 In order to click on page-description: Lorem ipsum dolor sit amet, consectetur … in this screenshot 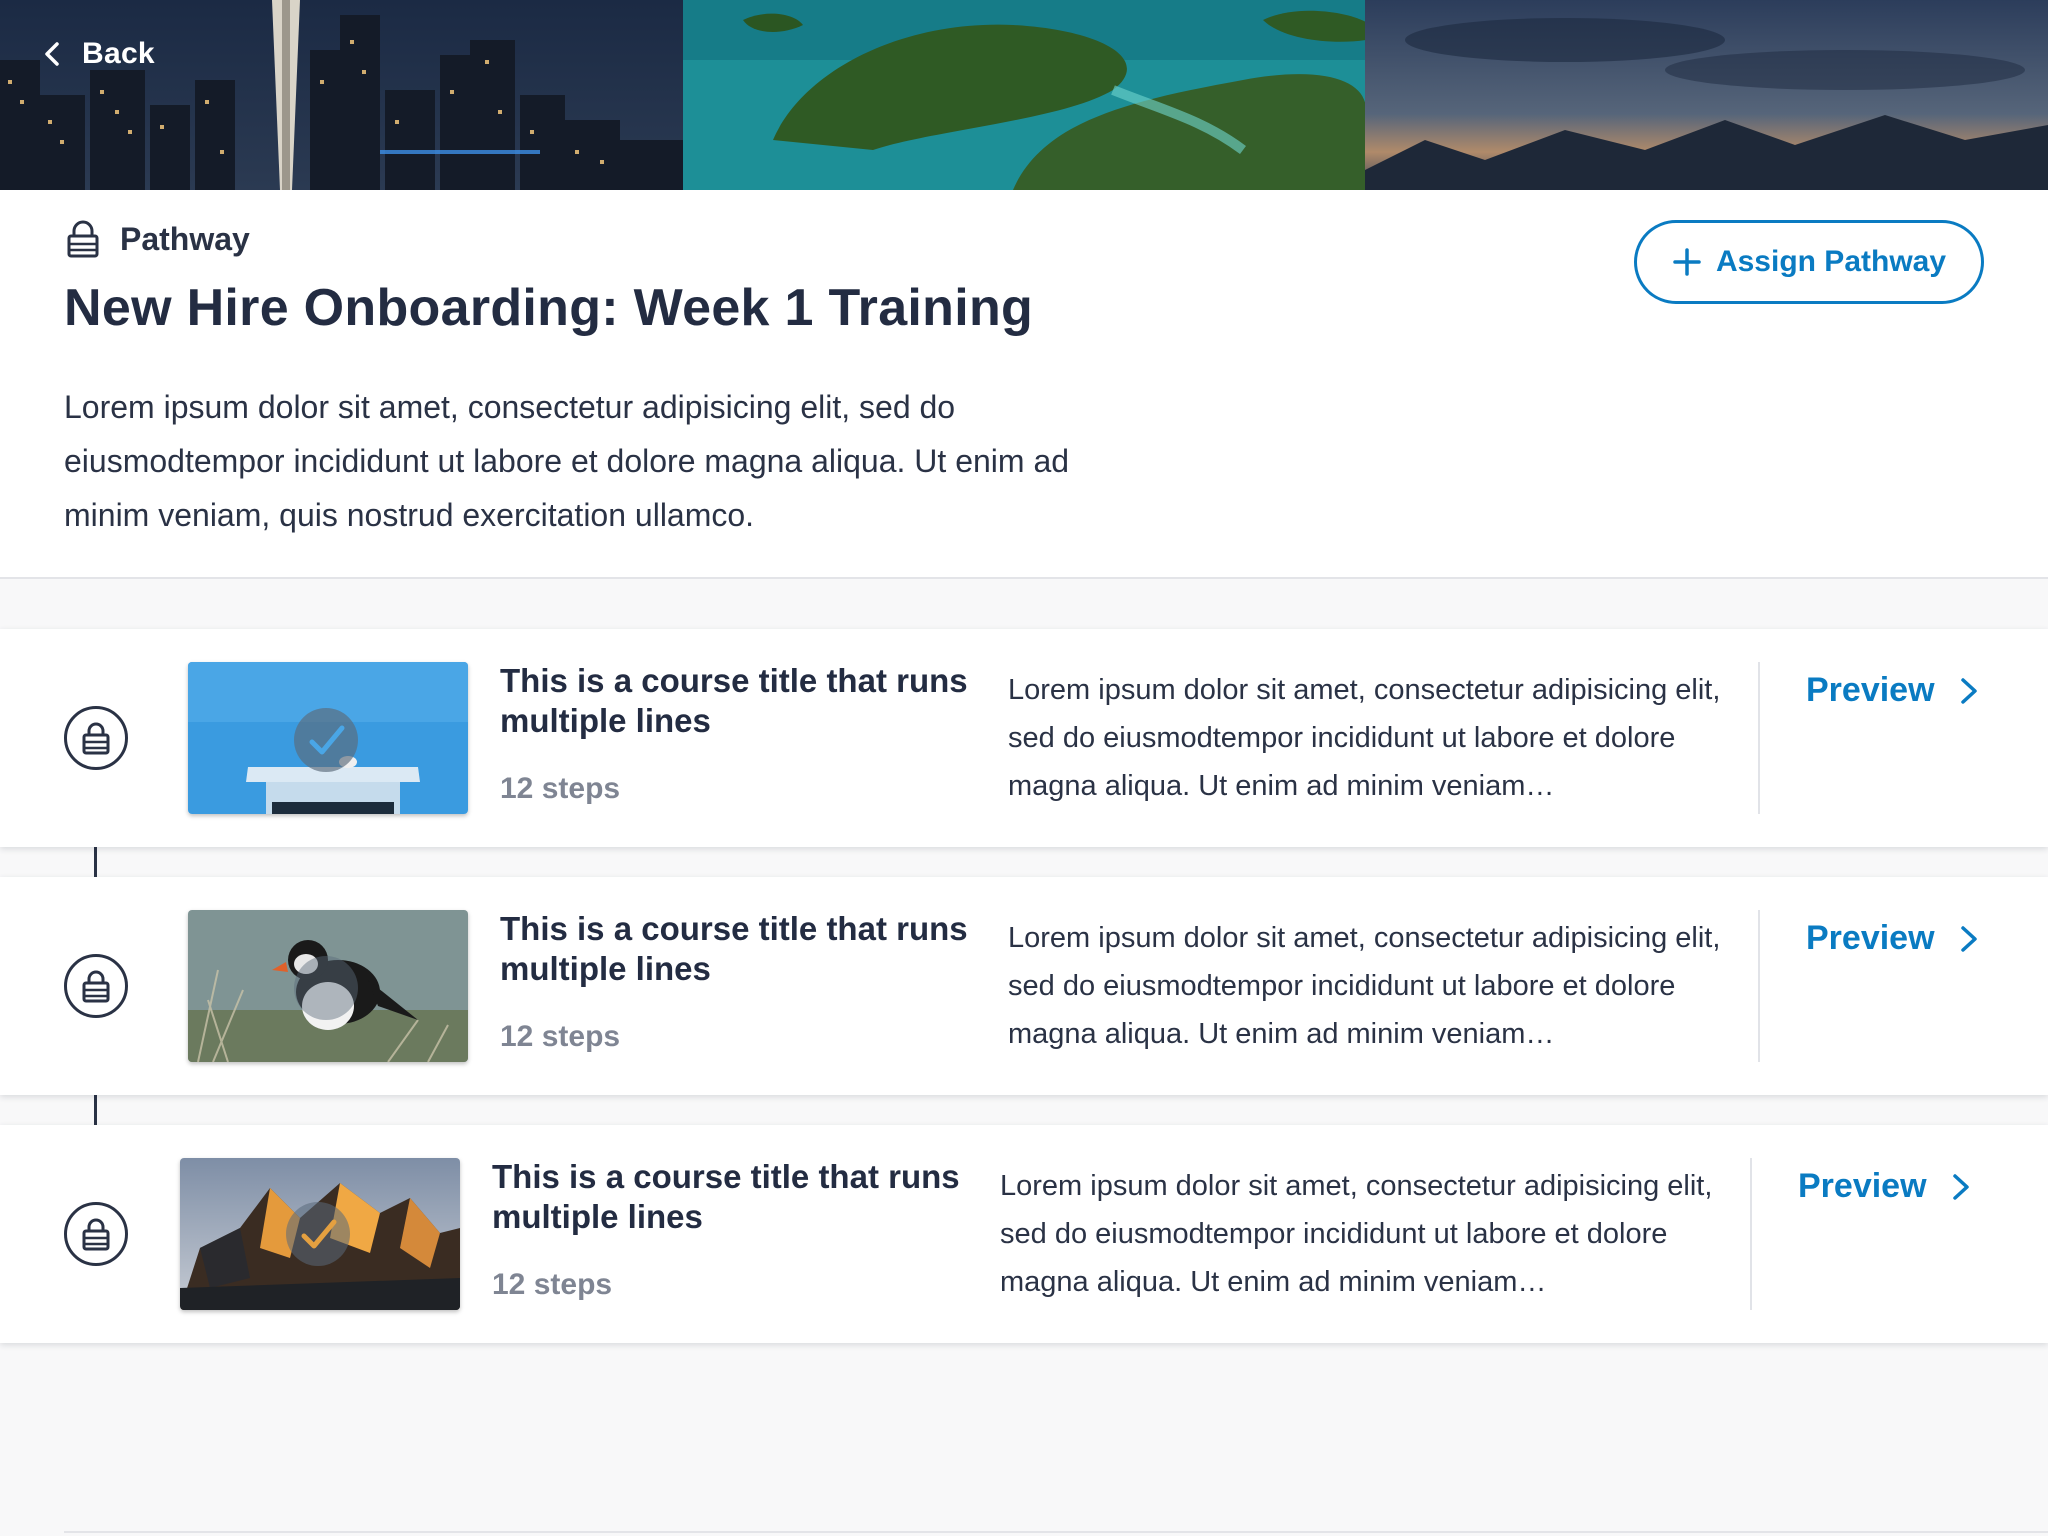, I will do `click(567, 461)`.